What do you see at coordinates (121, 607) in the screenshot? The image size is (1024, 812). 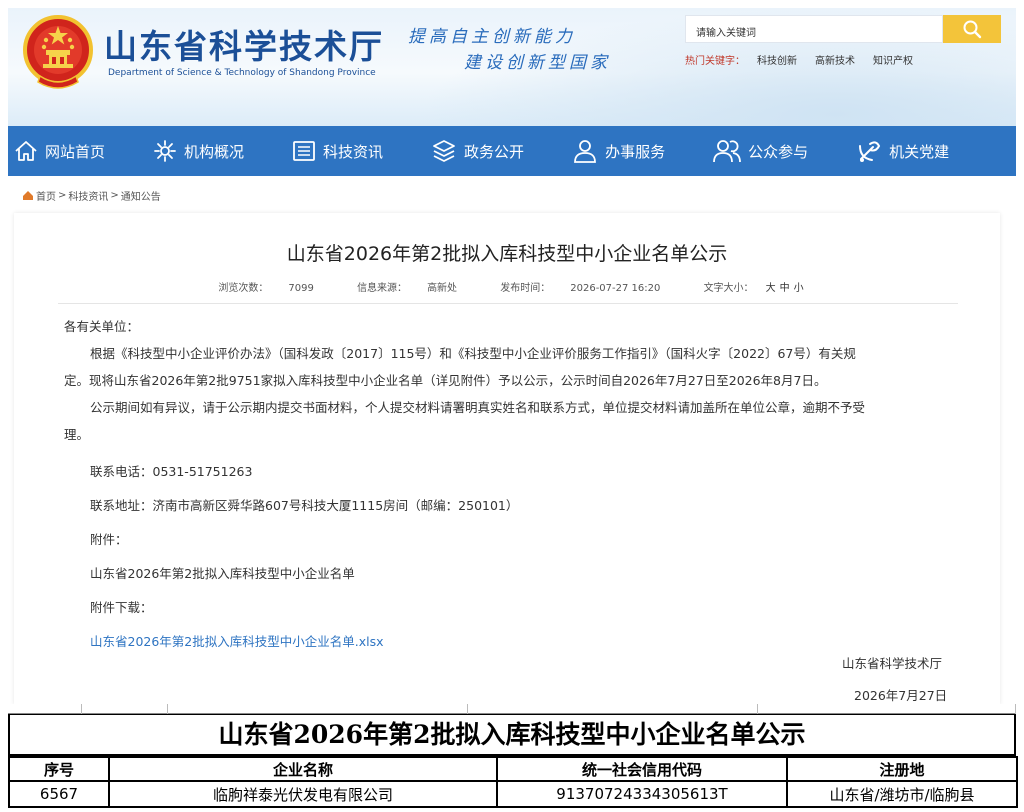 I see `download-label: 附件下载：` at bounding box center [121, 607].